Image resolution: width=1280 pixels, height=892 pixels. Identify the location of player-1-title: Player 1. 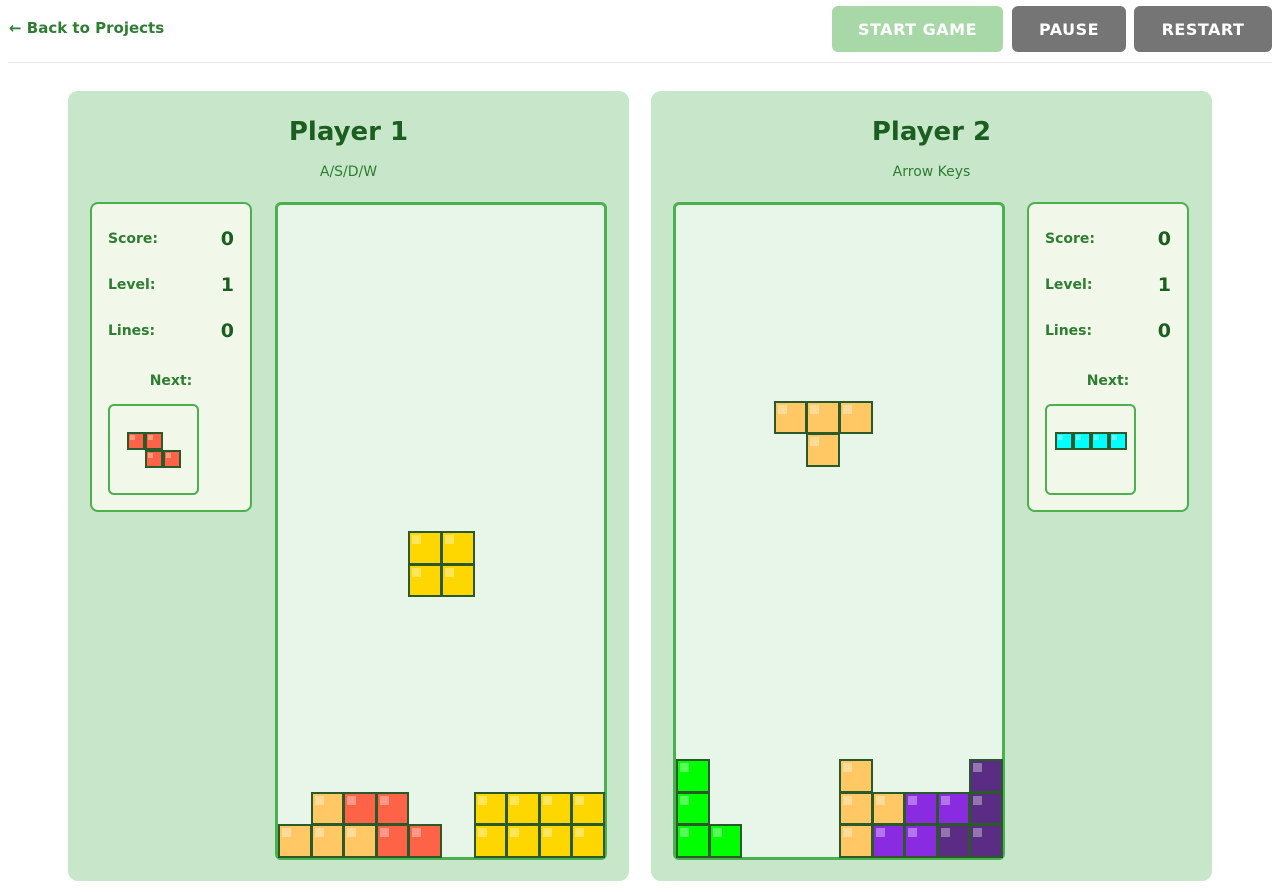
(348, 132).